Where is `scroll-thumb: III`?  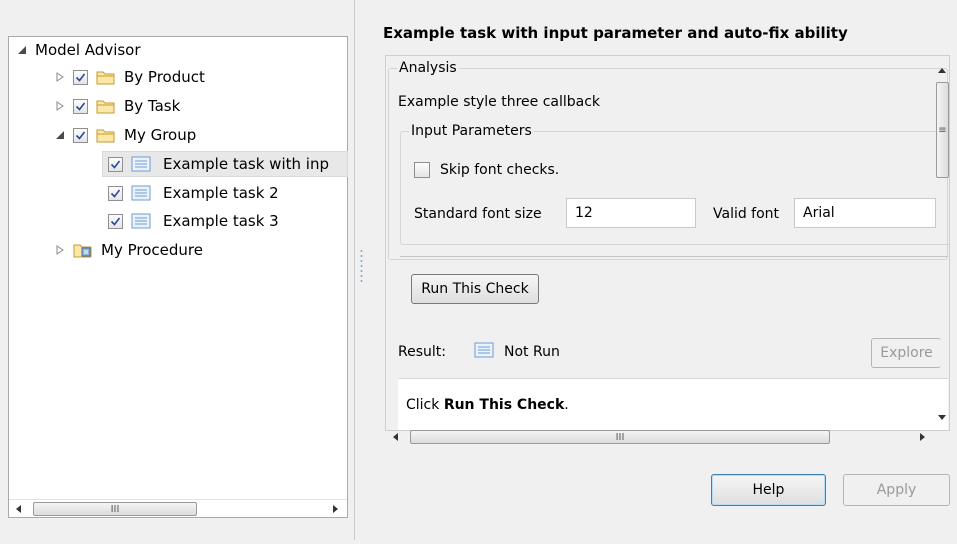
scroll-thumb: III is located at coordinates (115, 509).